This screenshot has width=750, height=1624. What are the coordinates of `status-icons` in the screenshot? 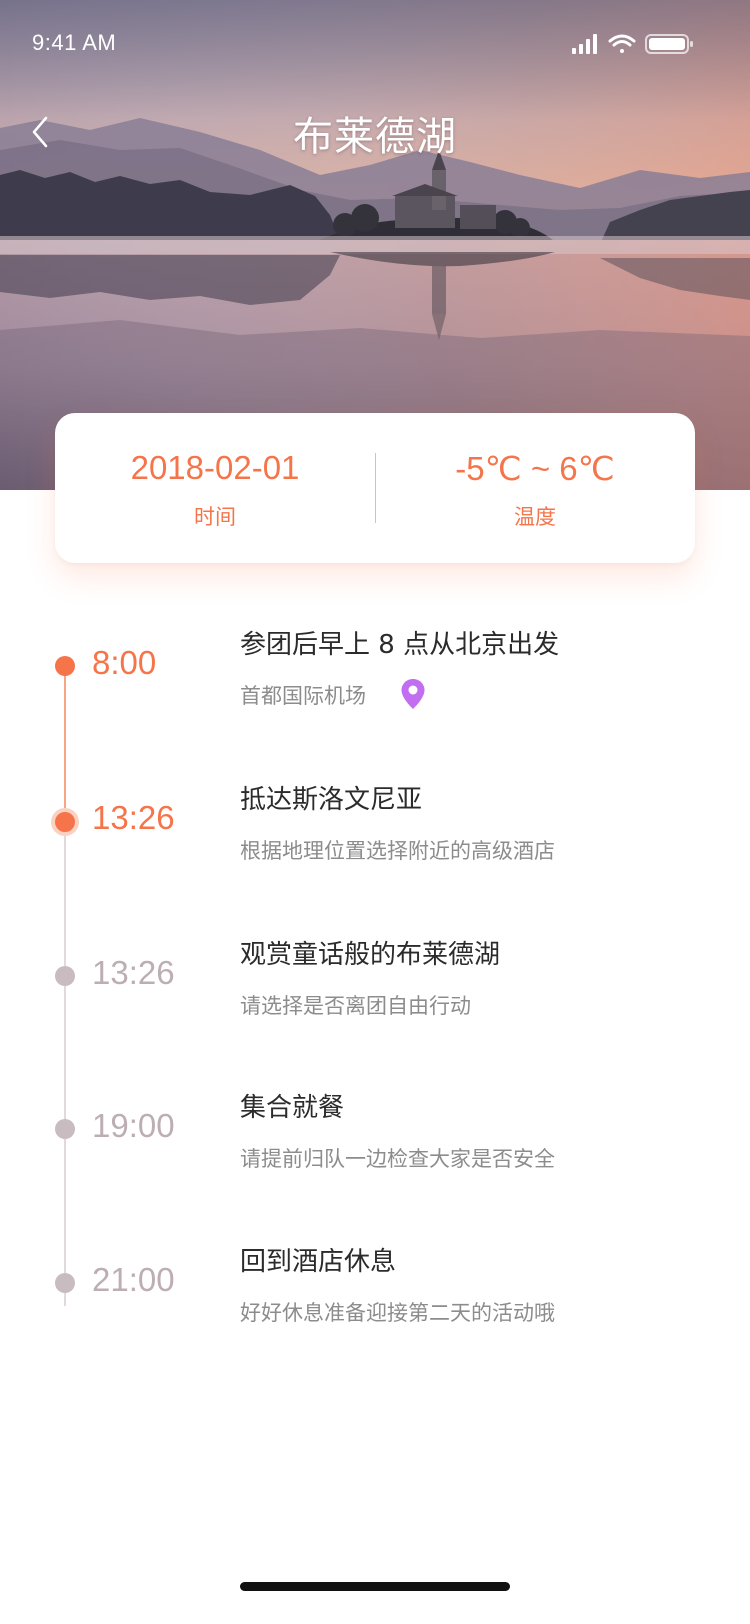 It's located at (632, 44).